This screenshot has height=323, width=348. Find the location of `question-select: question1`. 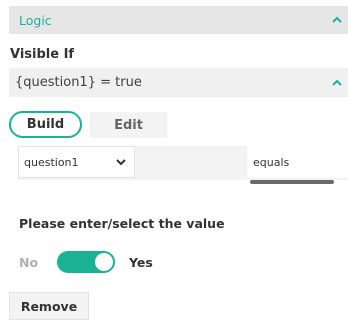

question-select: question1 is located at coordinates (76, 162).